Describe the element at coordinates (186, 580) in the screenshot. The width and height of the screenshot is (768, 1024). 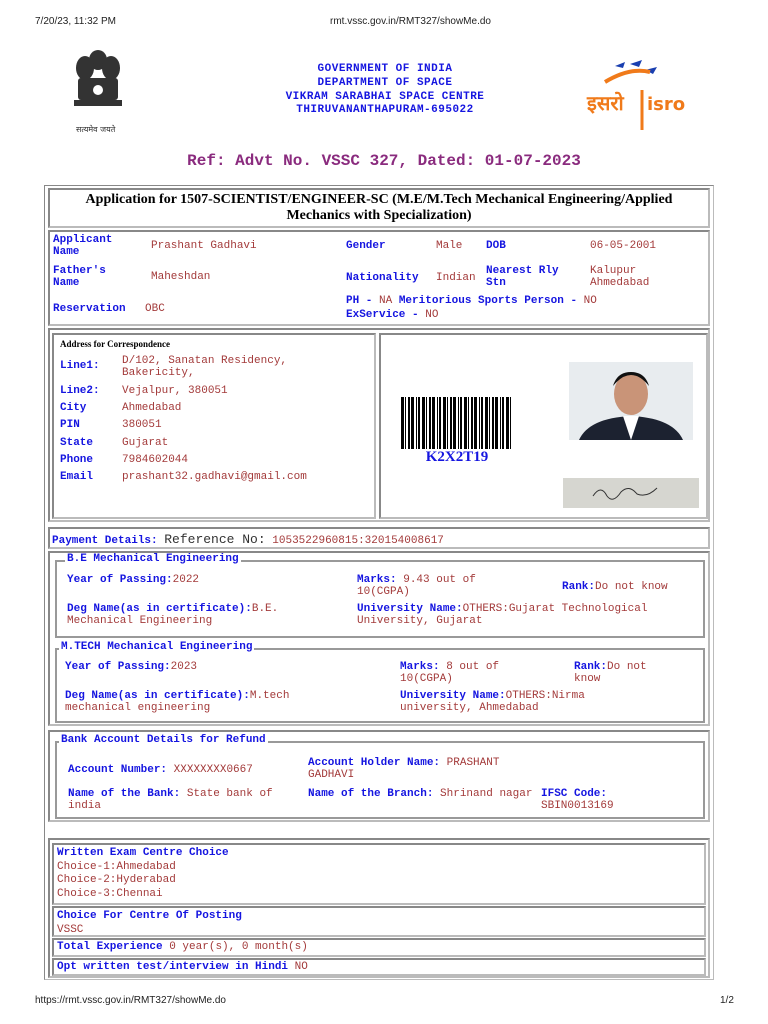
I see `year-value: 2022` at that location.